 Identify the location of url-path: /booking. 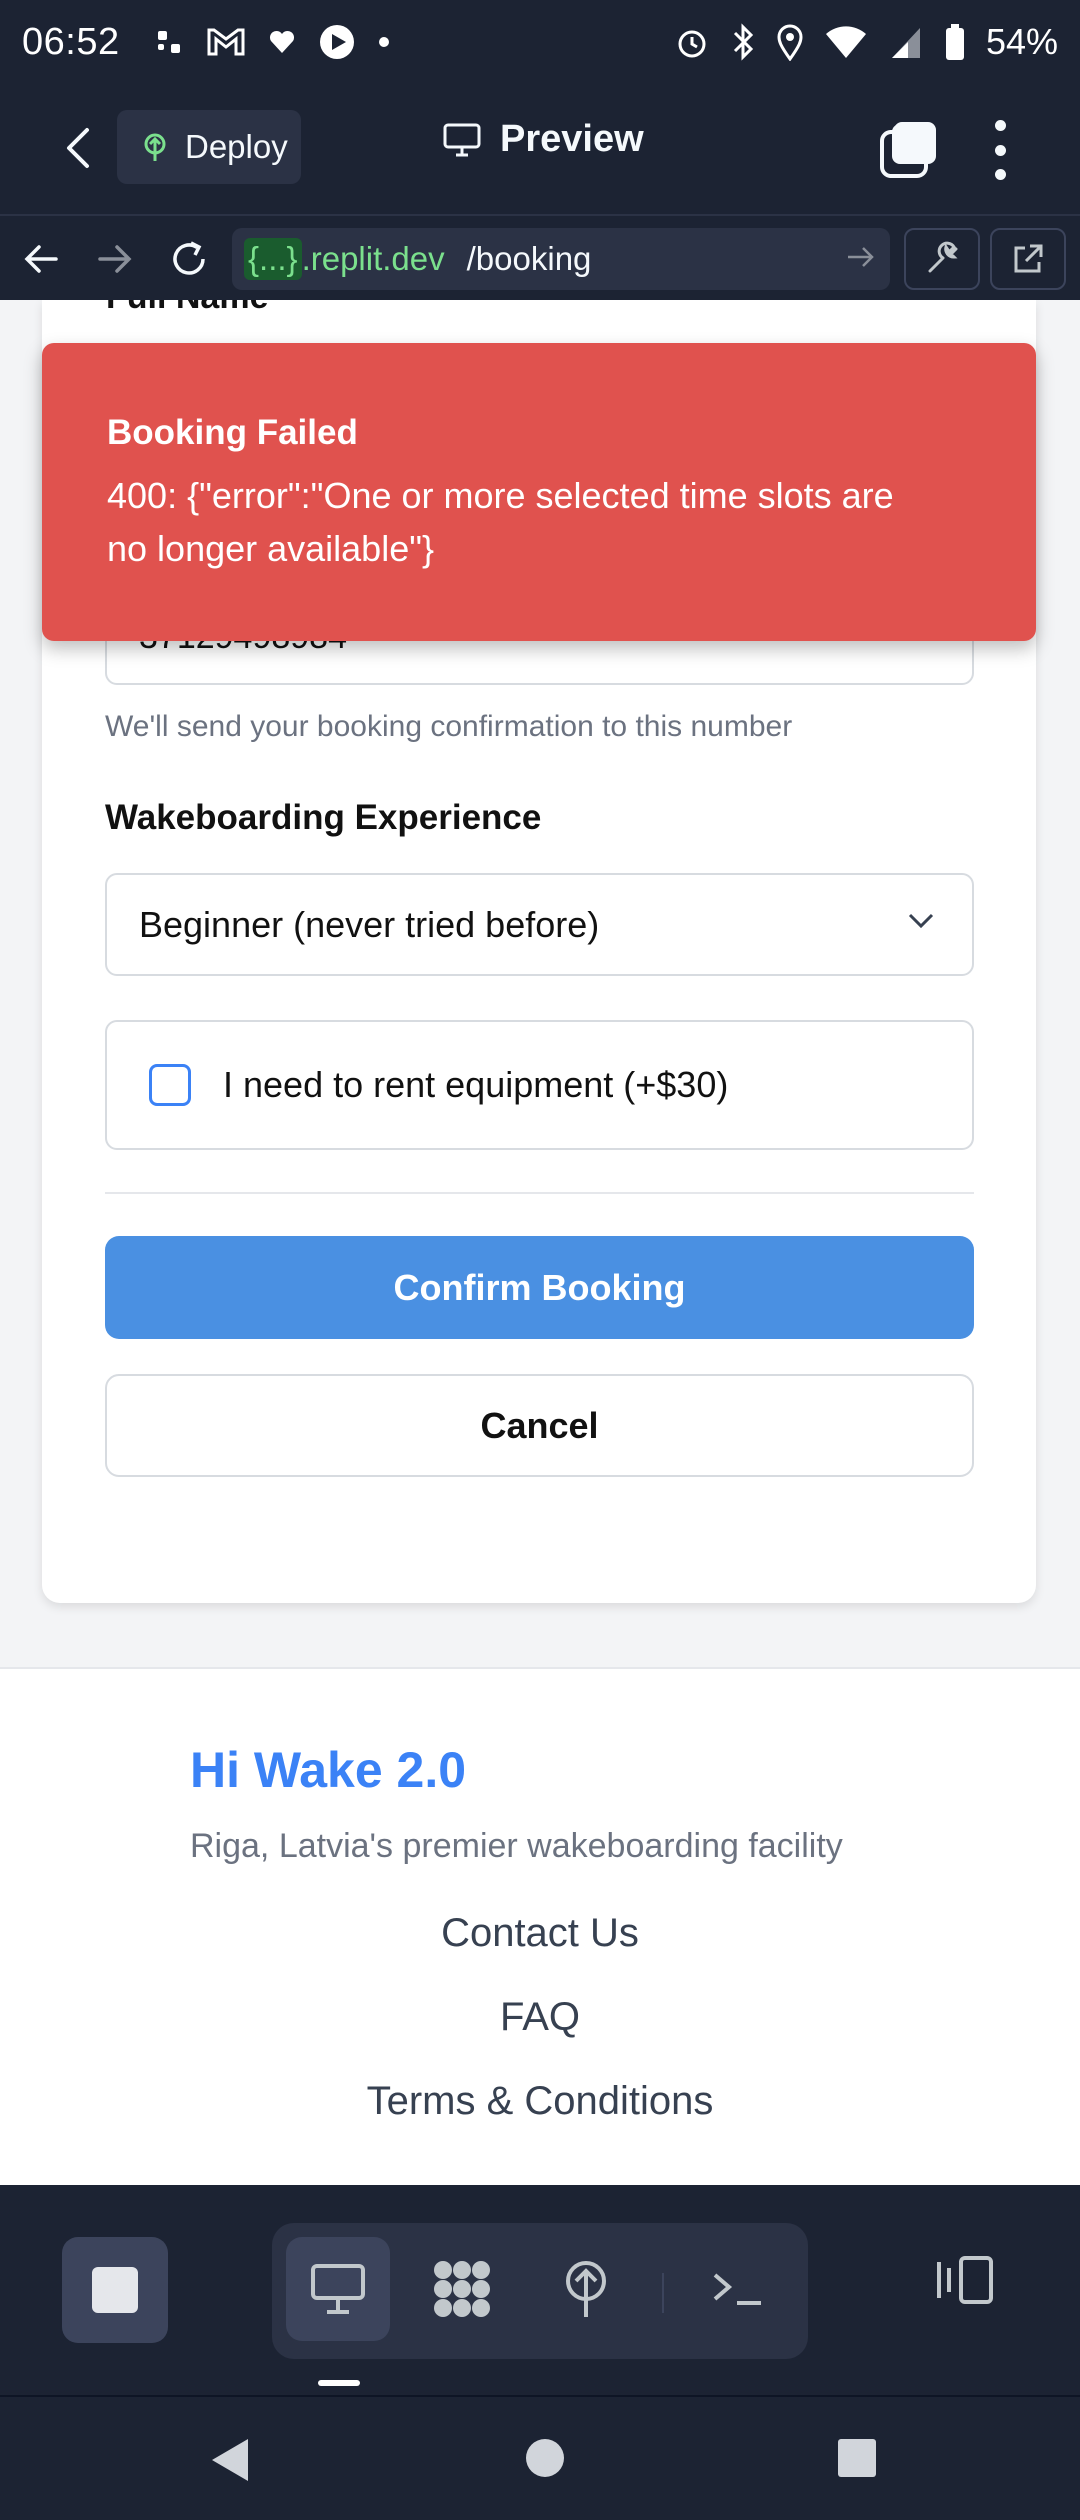
(529, 258).